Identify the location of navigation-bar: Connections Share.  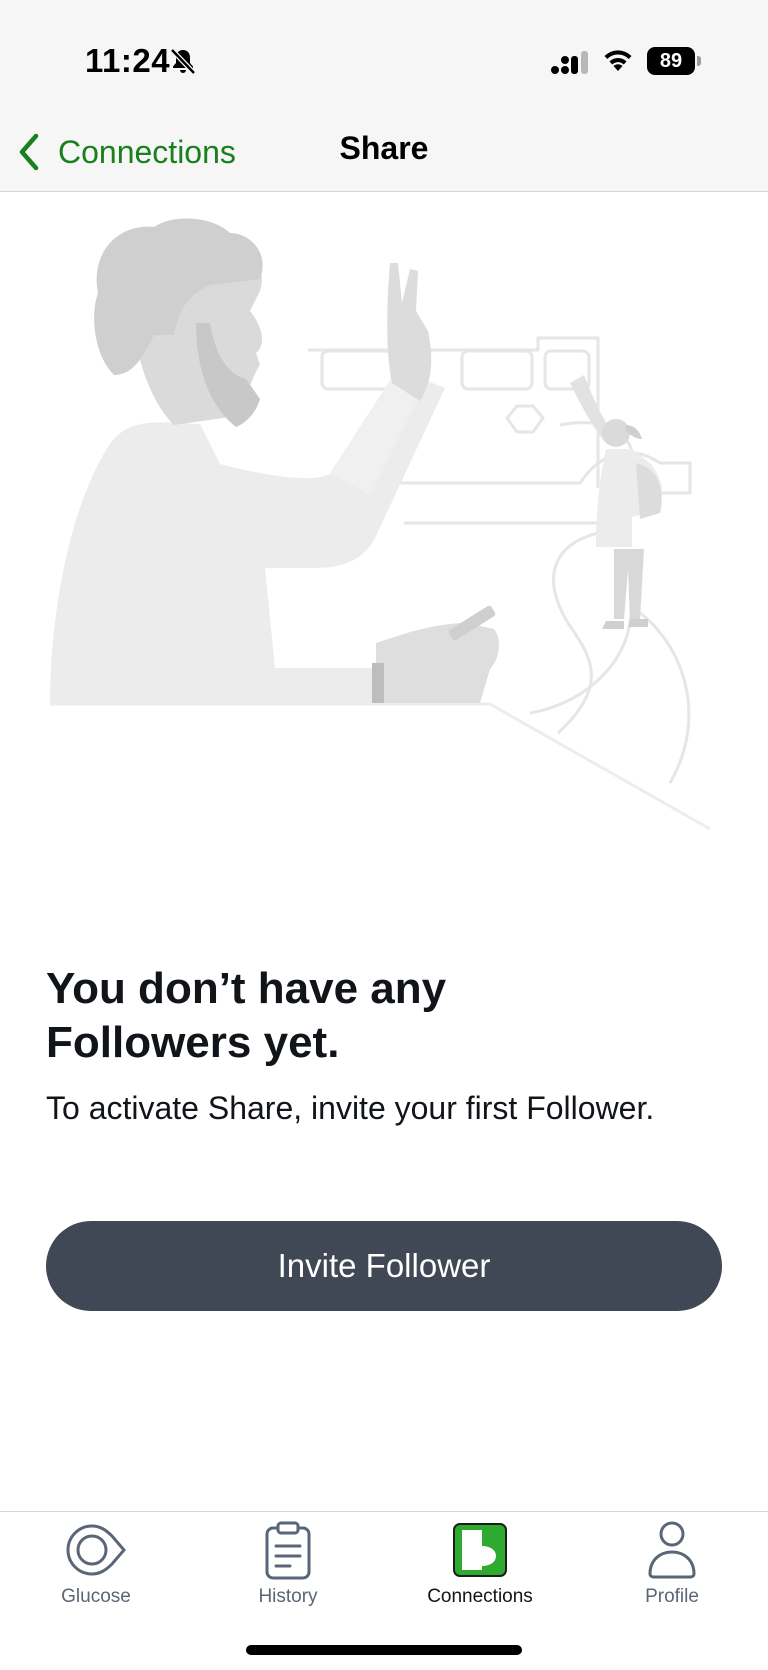
(384, 152).